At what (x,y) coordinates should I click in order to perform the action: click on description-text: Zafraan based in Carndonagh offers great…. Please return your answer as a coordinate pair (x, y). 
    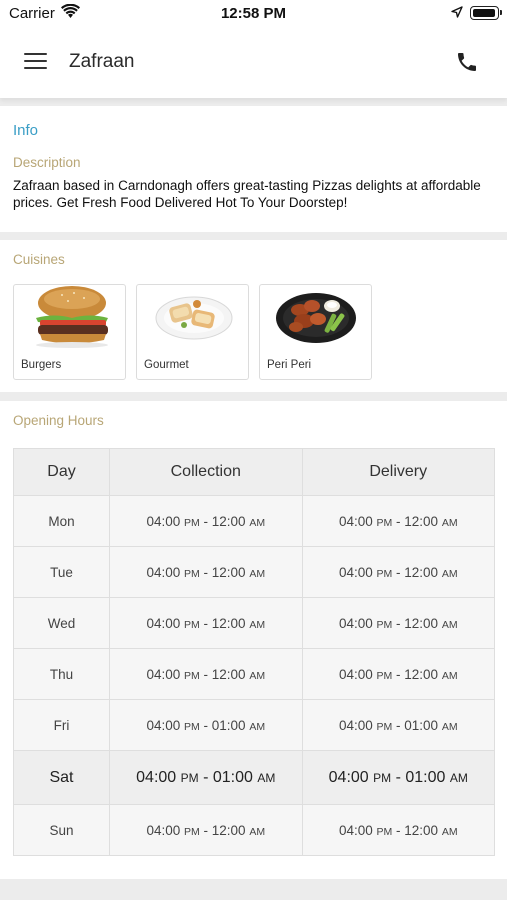
    Looking at the image, I should click on (247, 194).